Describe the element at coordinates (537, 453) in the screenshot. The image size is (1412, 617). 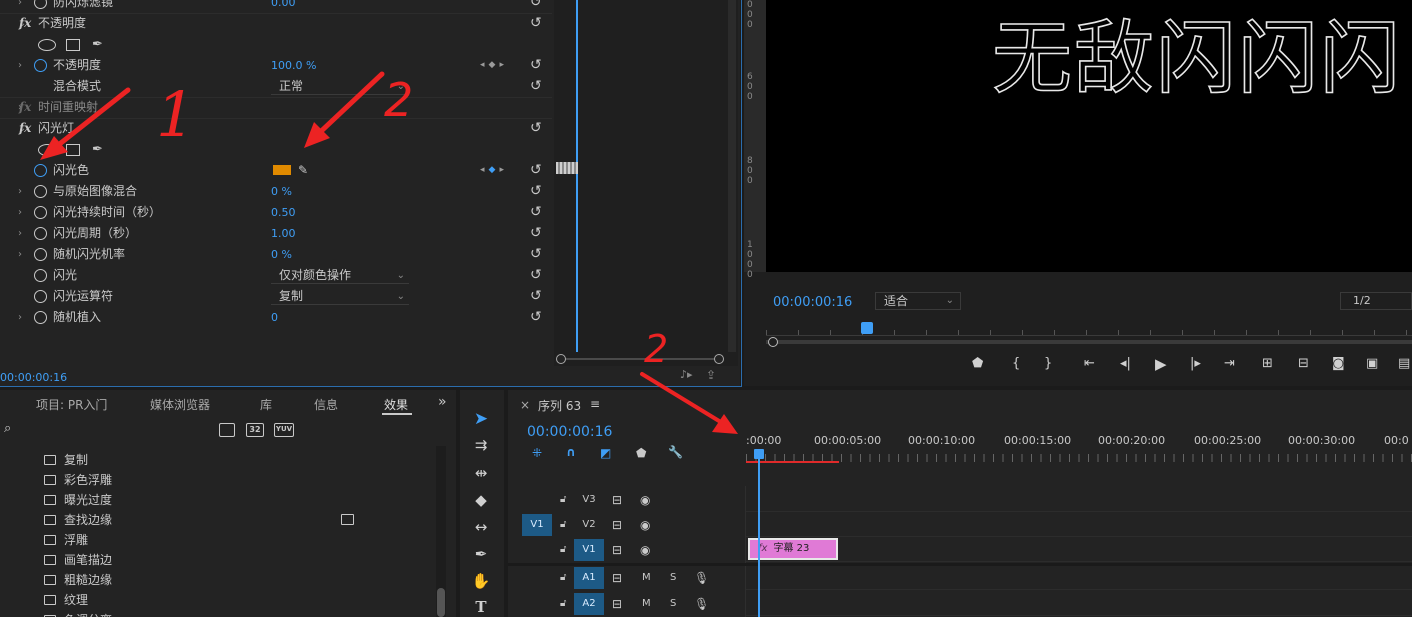
I see `nest-icon: ⁜` at that location.